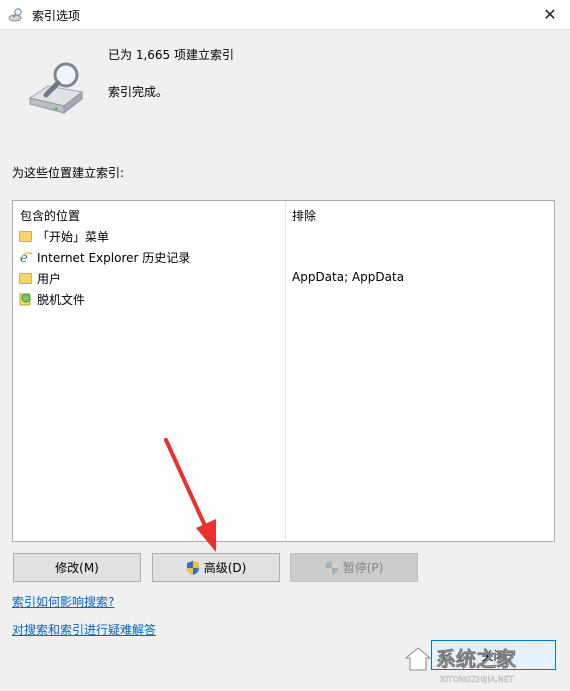  I want to click on location-name: 用户, so click(49, 279).